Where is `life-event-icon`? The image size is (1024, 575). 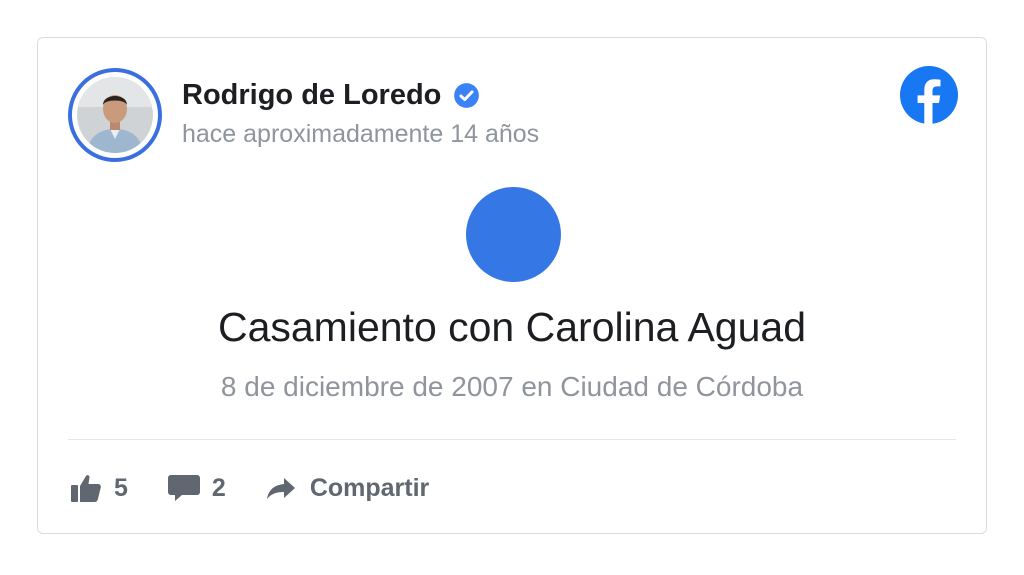 life-event-icon is located at coordinates (513, 234).